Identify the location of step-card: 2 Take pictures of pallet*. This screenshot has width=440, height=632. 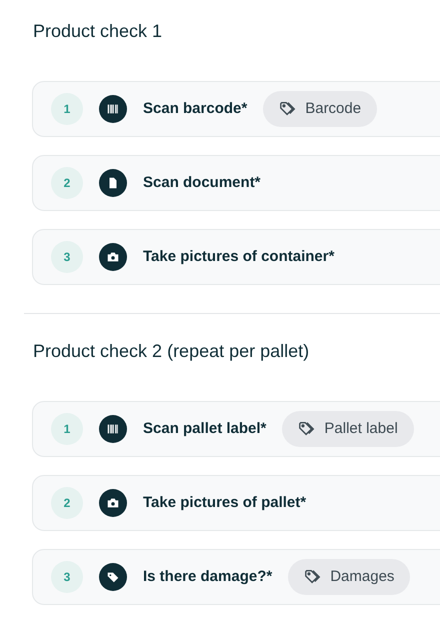
(236, 503).